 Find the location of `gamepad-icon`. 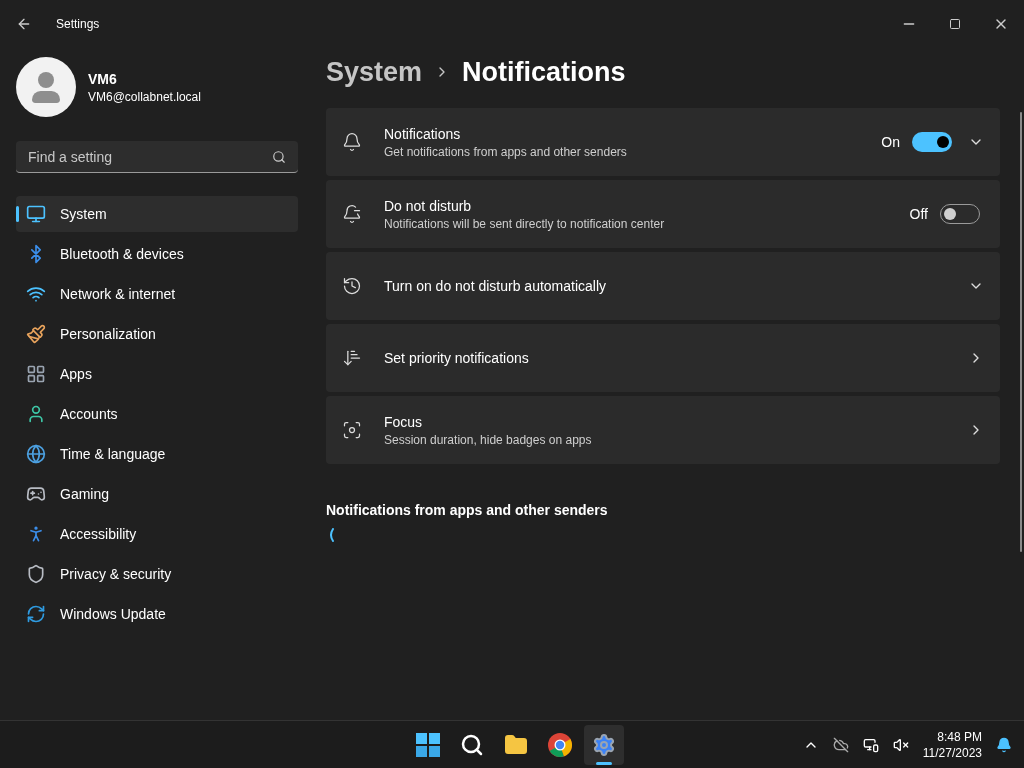

gamepad-icon is located at coordinates (36, 494).